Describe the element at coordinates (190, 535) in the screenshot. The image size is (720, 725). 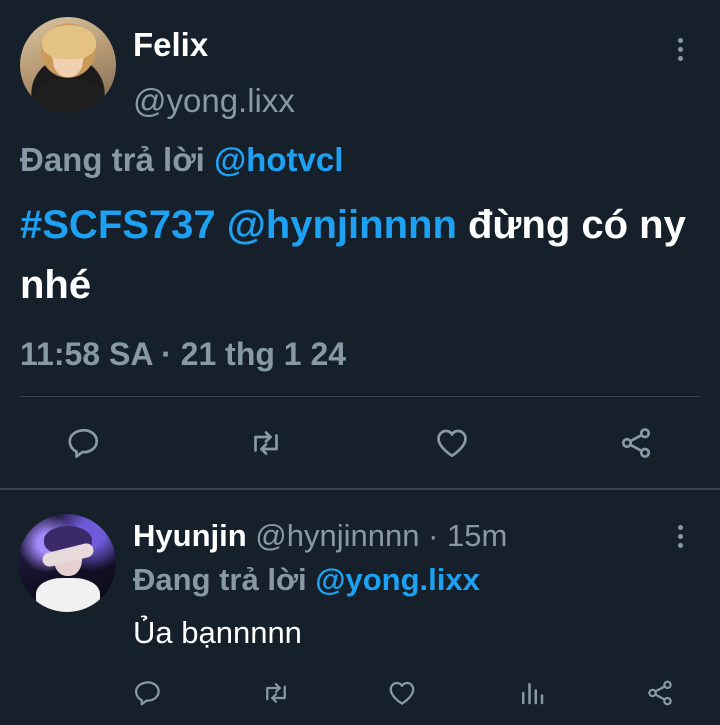
I see `author-name: Hyunjin` at that location.